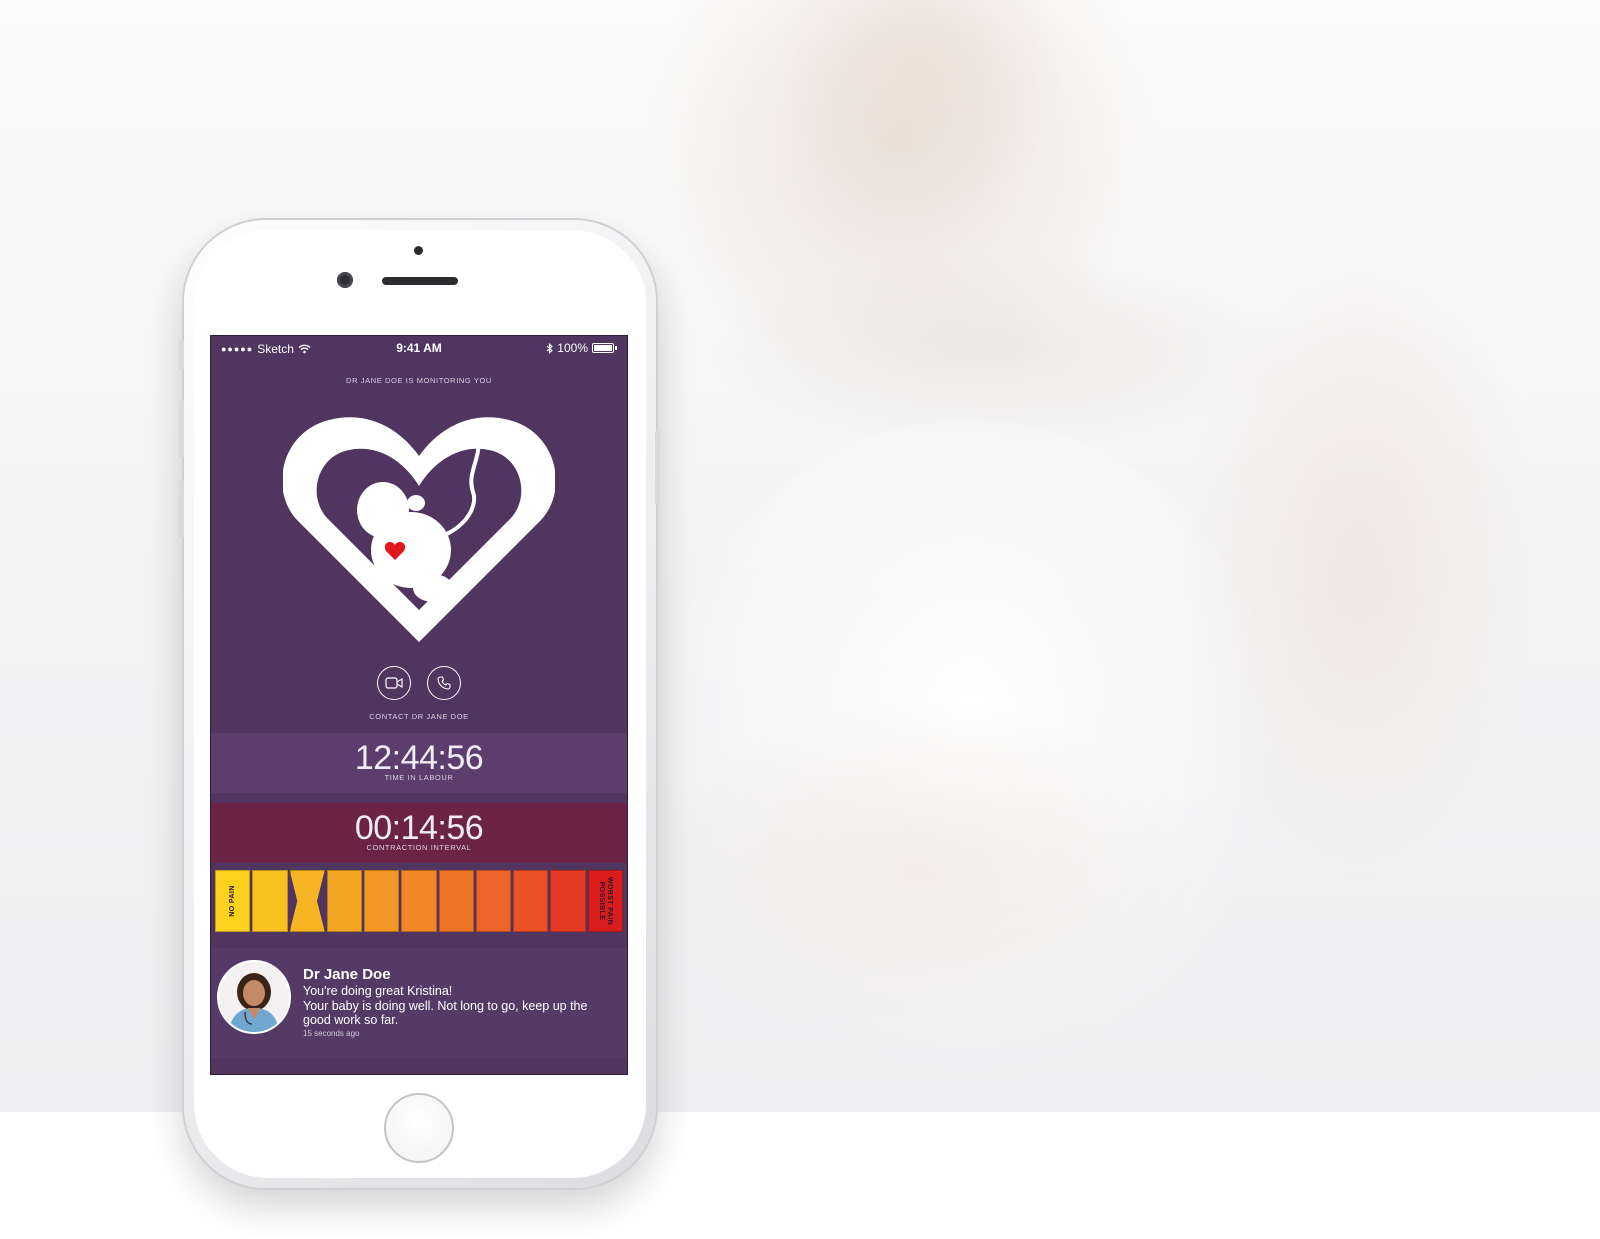 The width and height of the screenshot is (1600, 1239). What do you see at coordinates (347, 974) in the screenshot?
I see `message-sender: Dr Jane Doe` at bounding box center [347, 974].